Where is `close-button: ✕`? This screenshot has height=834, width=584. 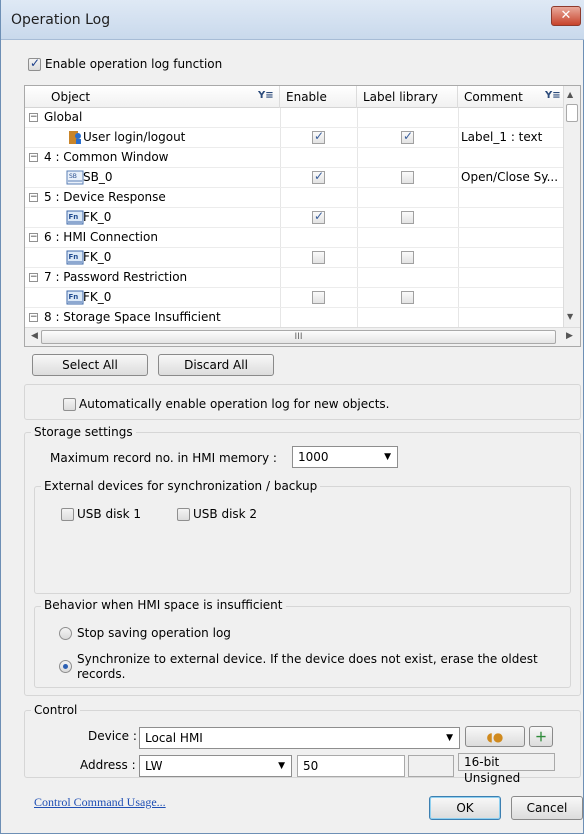
close-button: ✕ is located at coordinates (566, 16).